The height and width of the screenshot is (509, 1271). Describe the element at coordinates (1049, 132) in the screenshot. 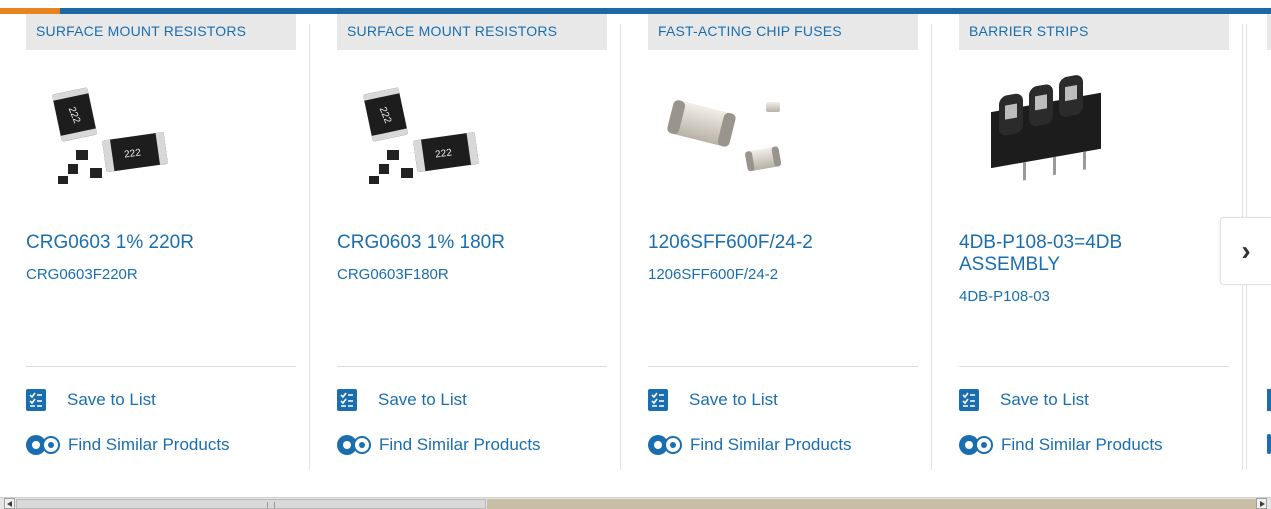

I see `barrier-strip-icon` at that location.